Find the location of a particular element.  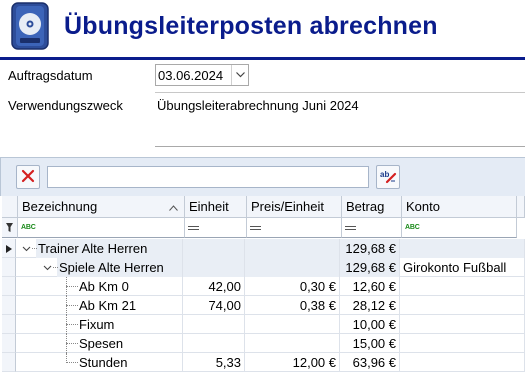

cell-bezeichnung: Spiele Alte Herren is located at coordinates (99, 267).